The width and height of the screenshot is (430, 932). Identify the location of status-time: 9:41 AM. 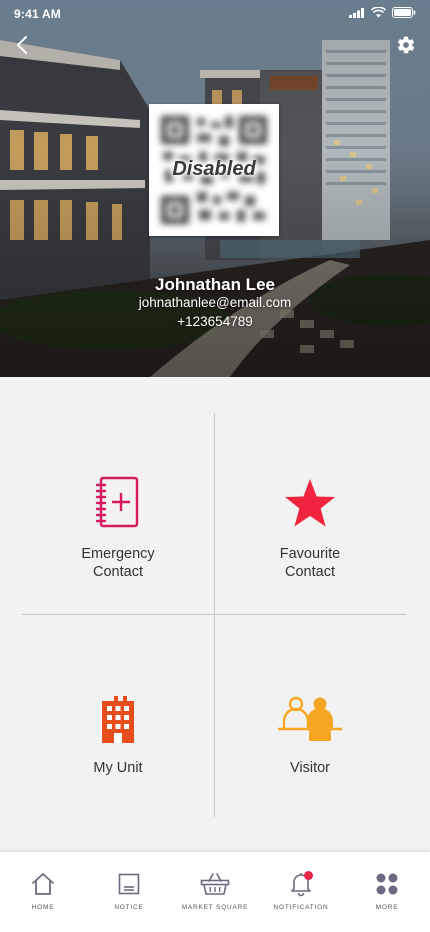
(37, 14).